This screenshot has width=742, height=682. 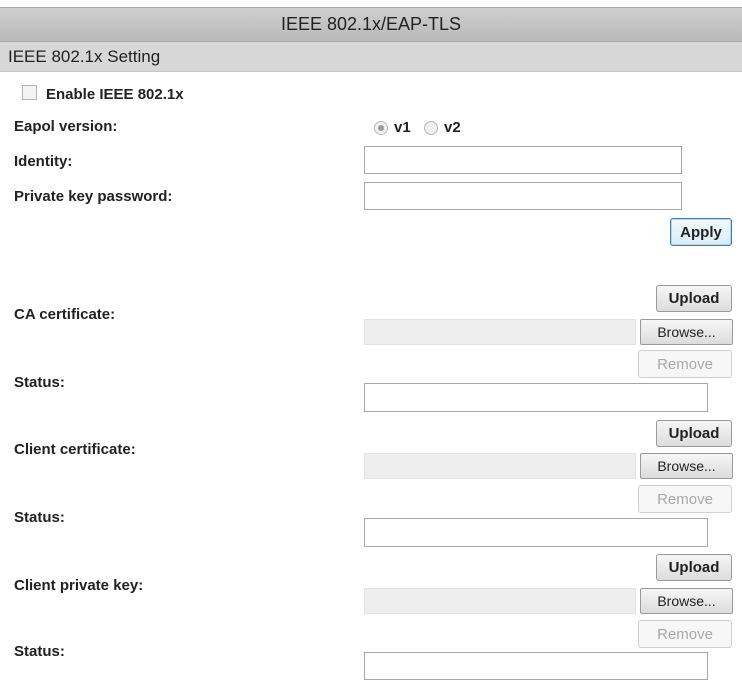 What do you see at coordinates (381, 128) in the screenshot?
I see `eapol-v1-radio` at bounding box center [381, 128].